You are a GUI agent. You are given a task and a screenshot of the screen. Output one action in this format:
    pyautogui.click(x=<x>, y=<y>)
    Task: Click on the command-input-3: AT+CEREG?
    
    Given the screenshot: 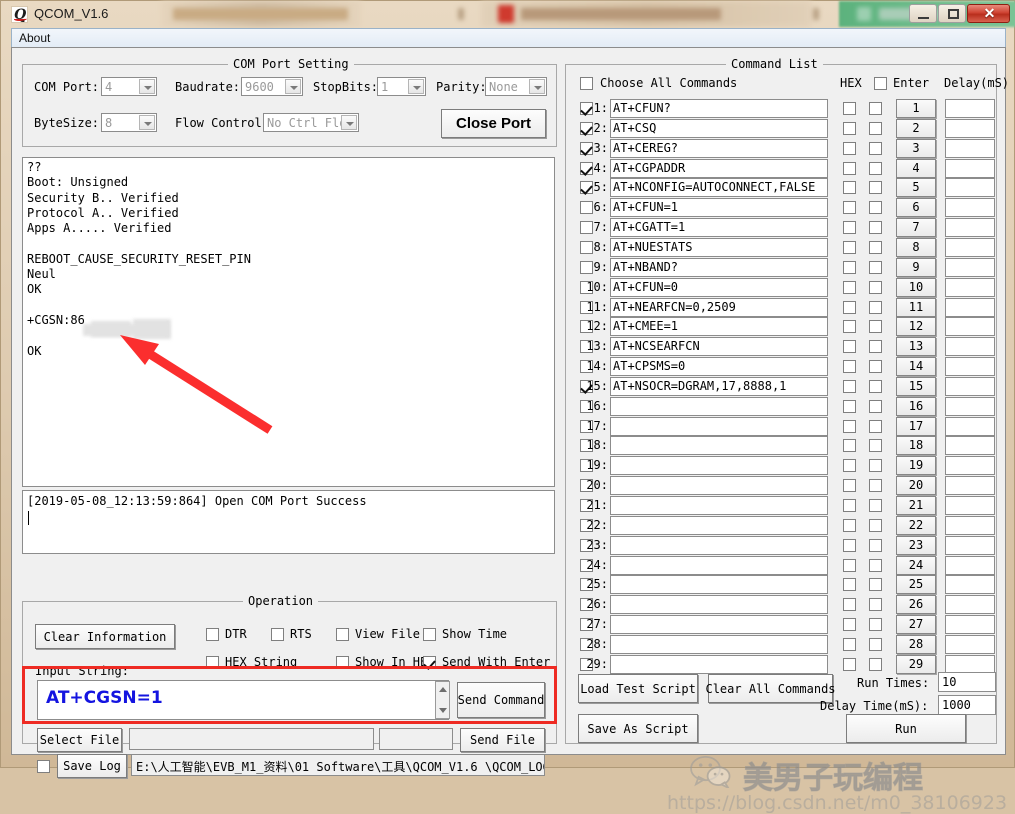 What is the action you would take?
    pyautogui.click(x=719, y=148)
    